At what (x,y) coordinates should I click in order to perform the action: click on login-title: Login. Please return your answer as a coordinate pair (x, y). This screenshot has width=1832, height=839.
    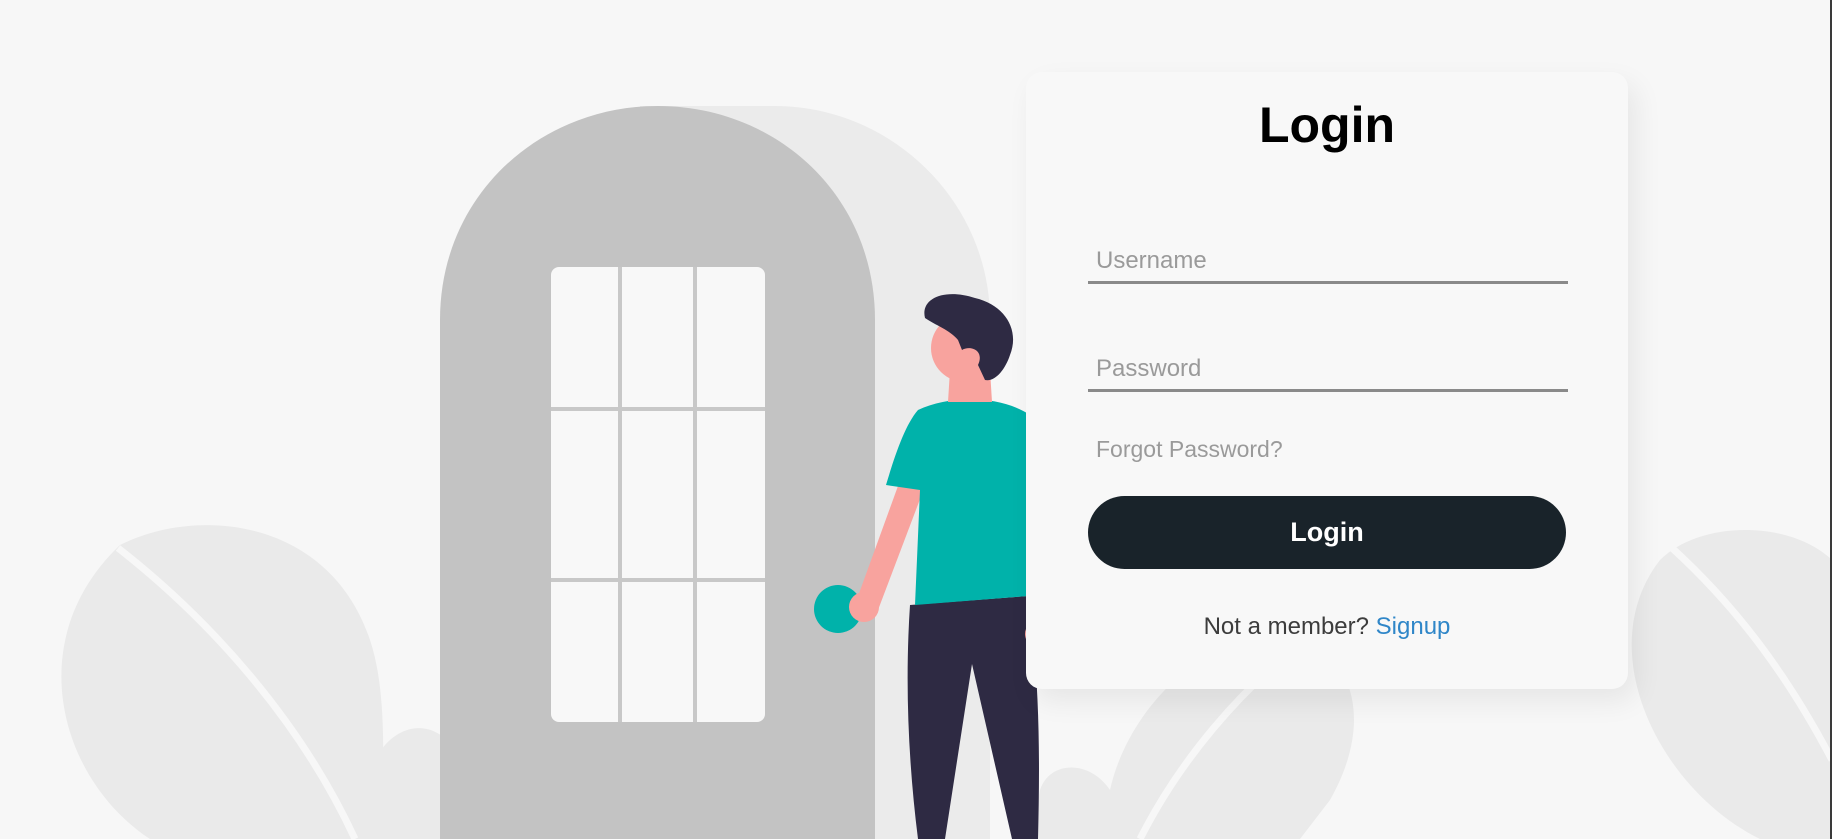
    Looking at the image, I should click on (1327, 125).